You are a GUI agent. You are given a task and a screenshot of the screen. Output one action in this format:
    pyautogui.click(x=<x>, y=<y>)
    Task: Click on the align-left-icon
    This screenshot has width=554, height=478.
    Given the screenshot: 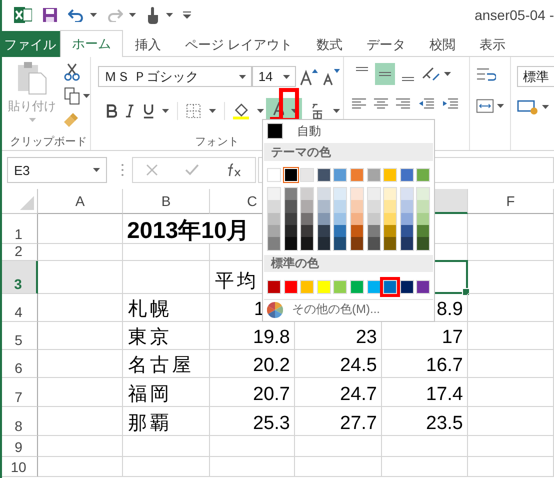 What is the action you would take?
    pyautogui.click(x=359, y=104)
    